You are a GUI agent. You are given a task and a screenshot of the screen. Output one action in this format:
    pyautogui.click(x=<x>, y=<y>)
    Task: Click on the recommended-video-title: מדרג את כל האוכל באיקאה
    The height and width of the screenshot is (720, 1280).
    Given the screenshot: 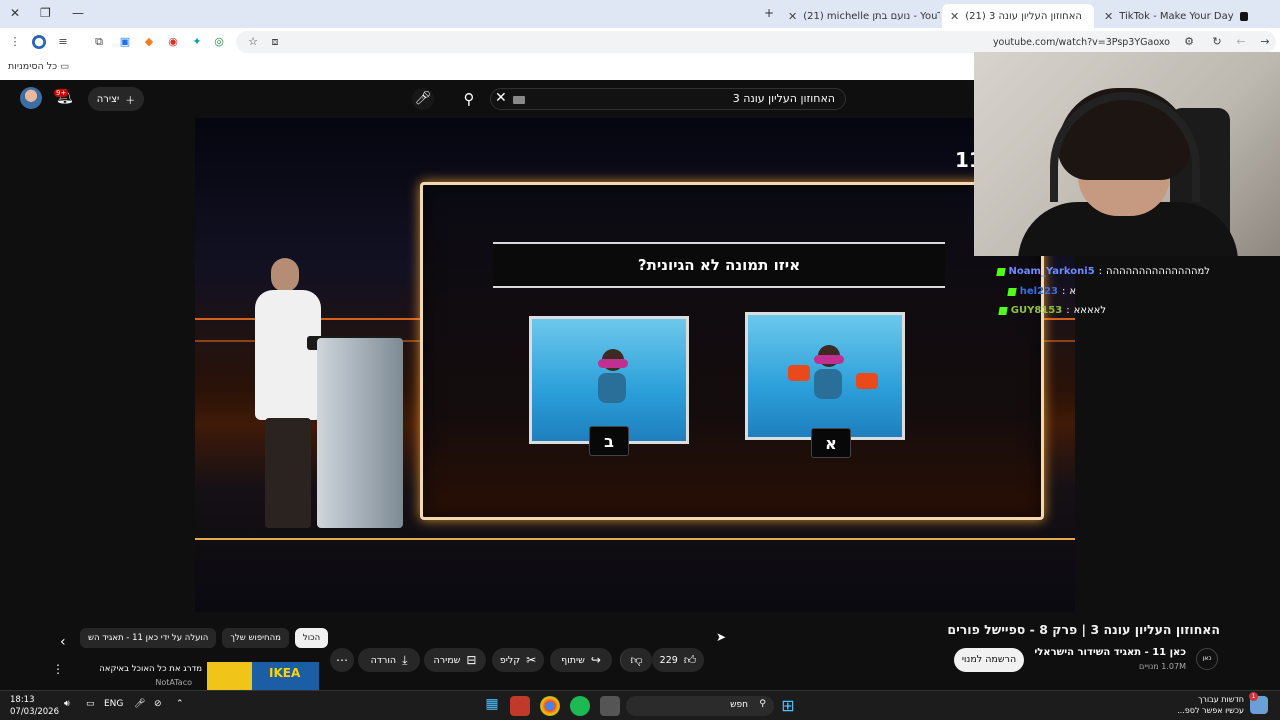 What is the action you would take?
    pyautogui.click(x=150, y=669)
    